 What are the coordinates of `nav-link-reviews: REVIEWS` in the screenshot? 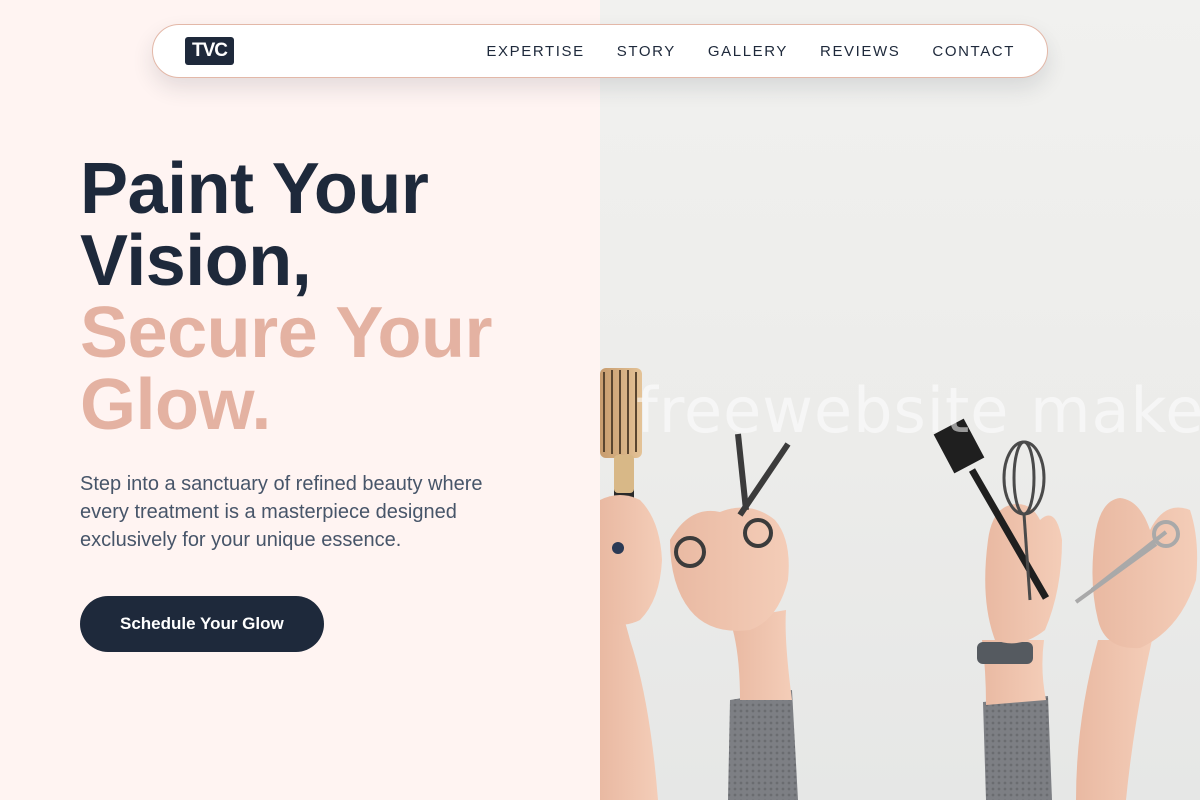 It's located at (860, 51).